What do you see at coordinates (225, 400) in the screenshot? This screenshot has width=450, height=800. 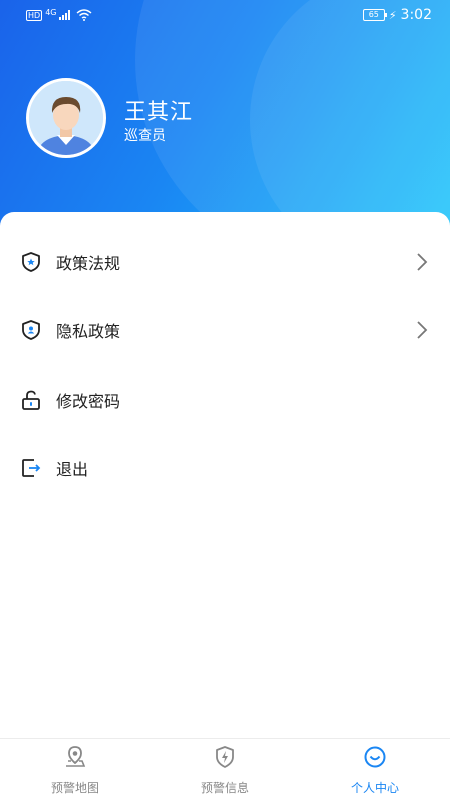 I see `menu-item-change-password: 修改密码` at bounding box center [225, 400].